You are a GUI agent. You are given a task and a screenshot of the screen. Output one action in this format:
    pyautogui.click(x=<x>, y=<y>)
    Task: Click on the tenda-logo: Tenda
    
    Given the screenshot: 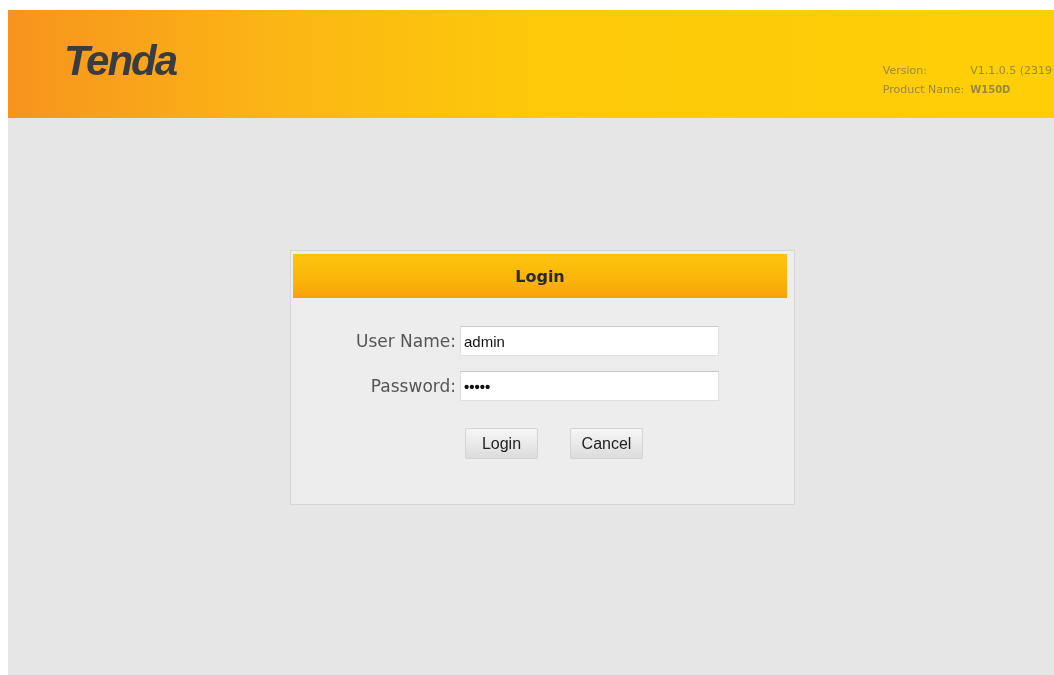 What is the action you would take?
    pyautogui.click(x=120, y=61)
    